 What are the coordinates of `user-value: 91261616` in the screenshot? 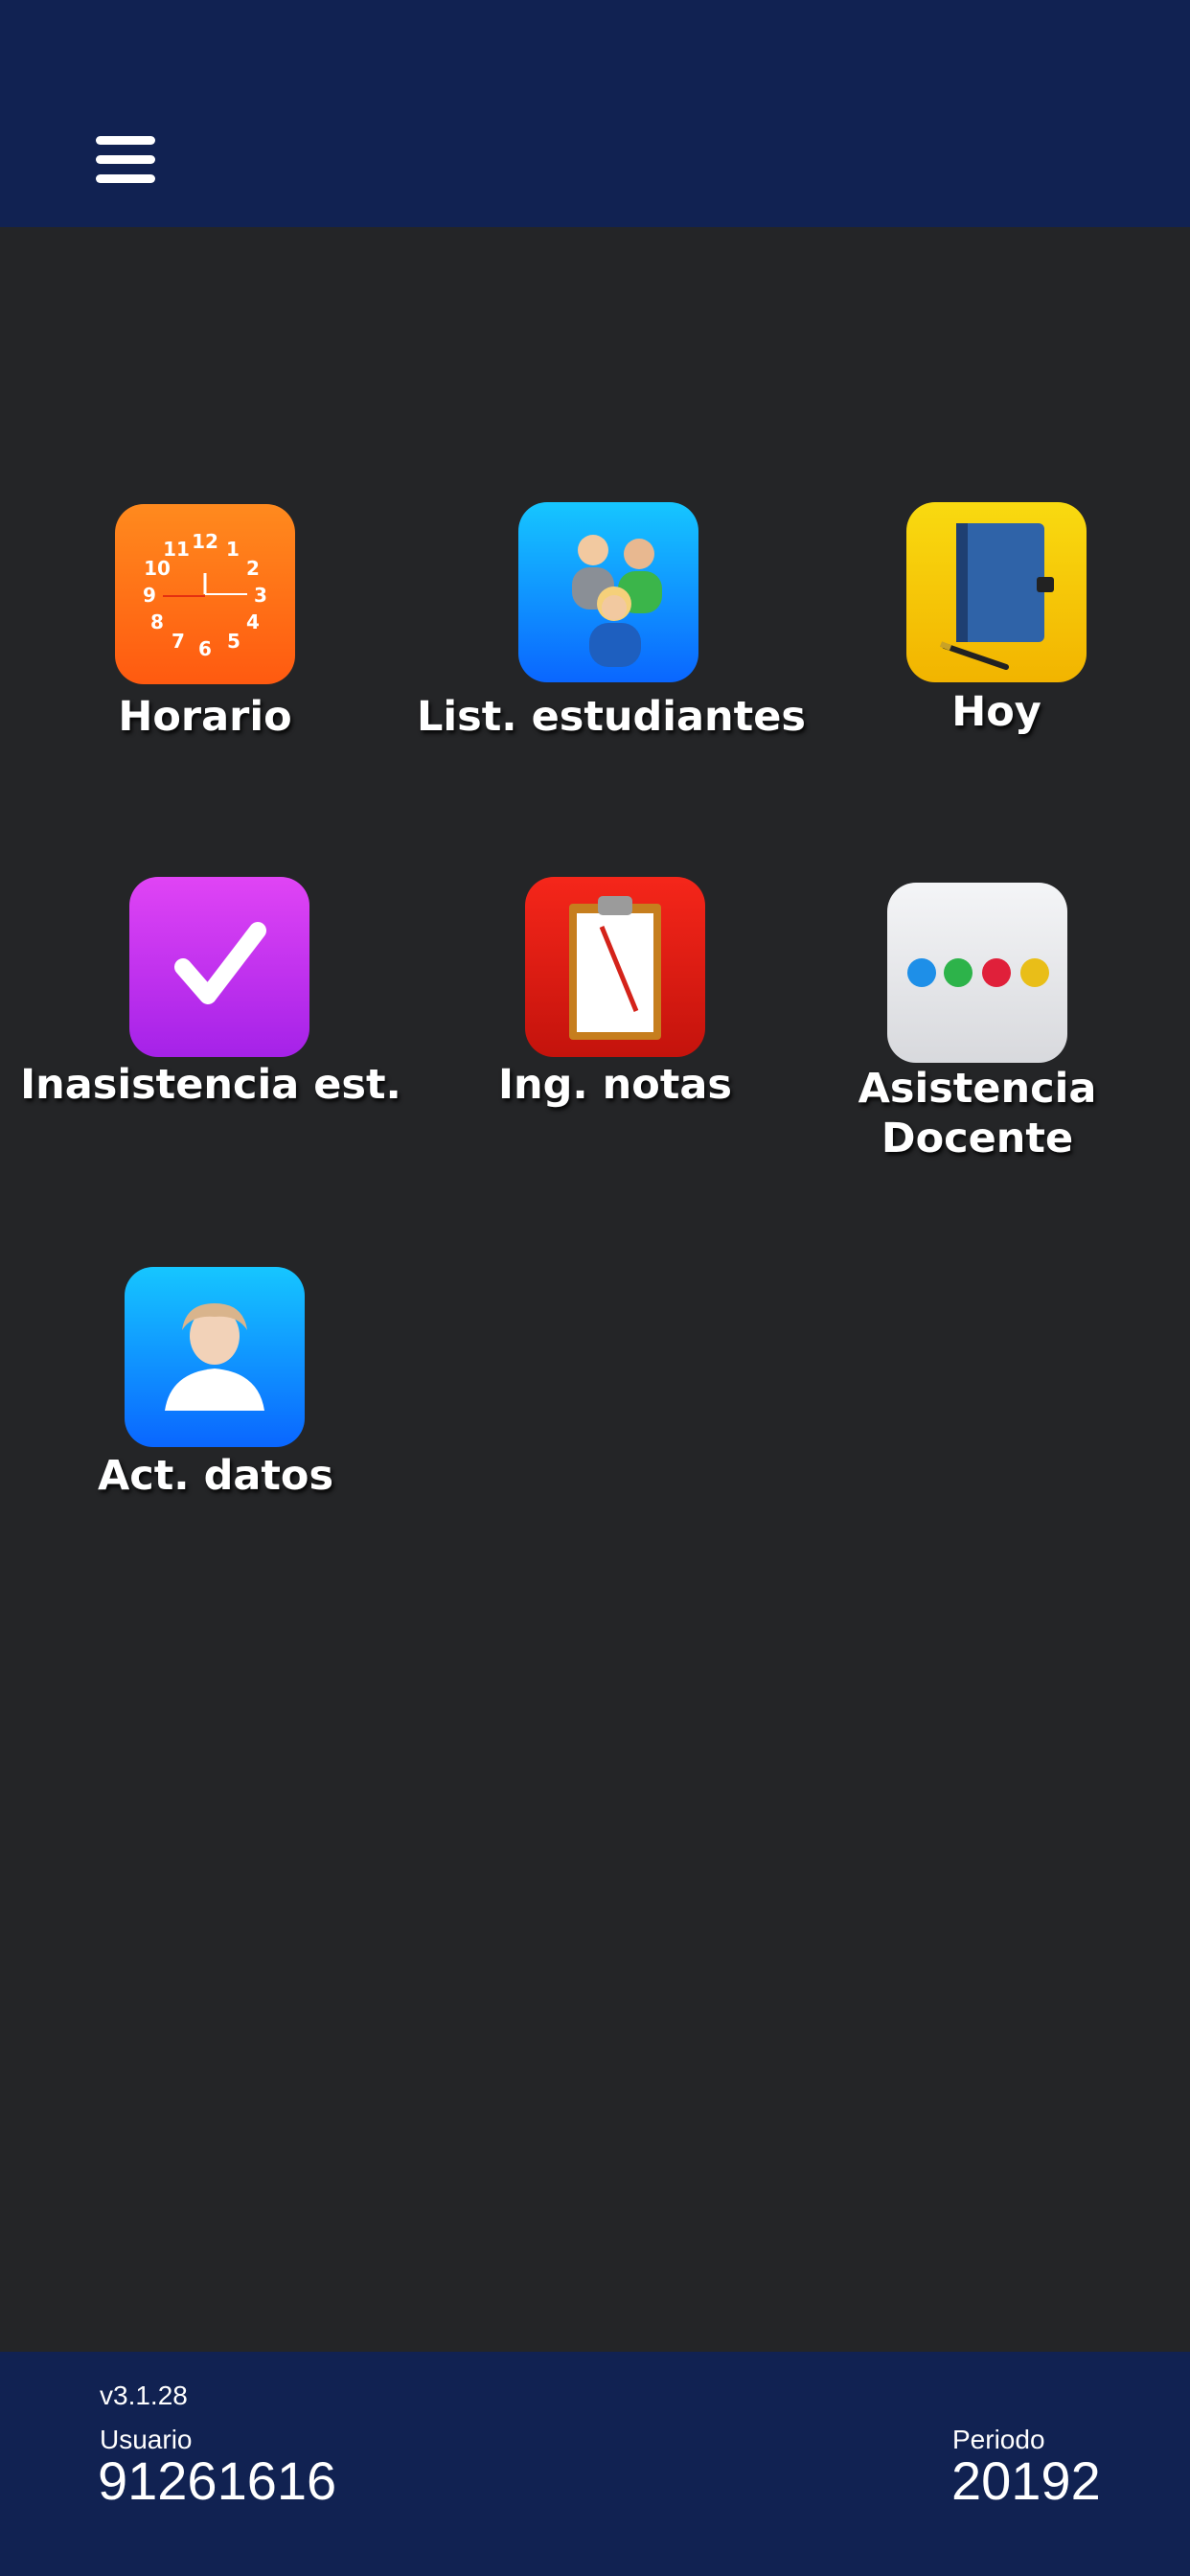 It's located at (218, 2480).